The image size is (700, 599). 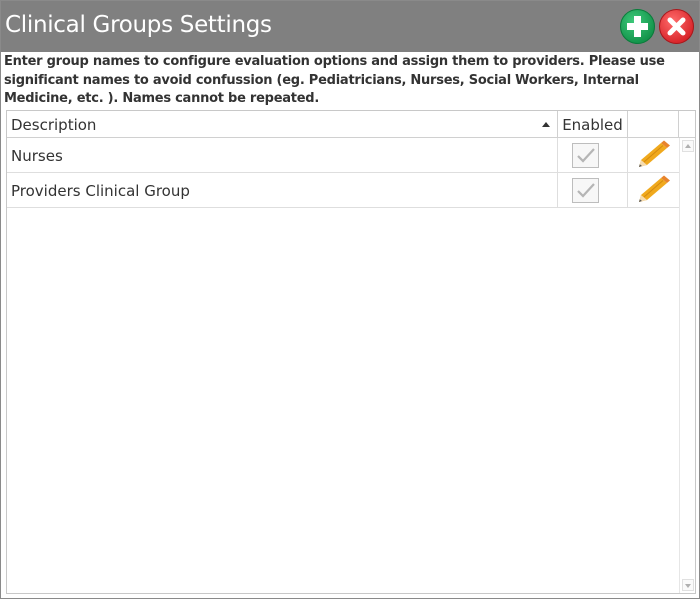 What do you see at coordinates (282, 190) in the screenshot?
I see `row-description: Providers Clinical Group` at bounding box center [282, 190].